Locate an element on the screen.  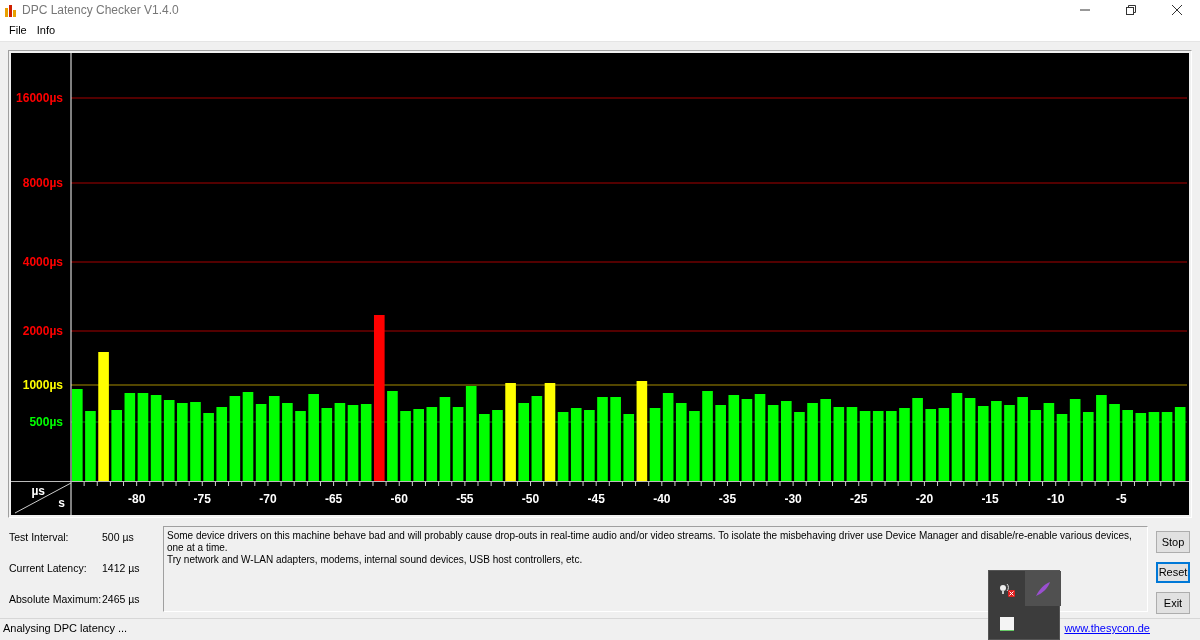
menu-item: File is located at coordinates (18, 30).